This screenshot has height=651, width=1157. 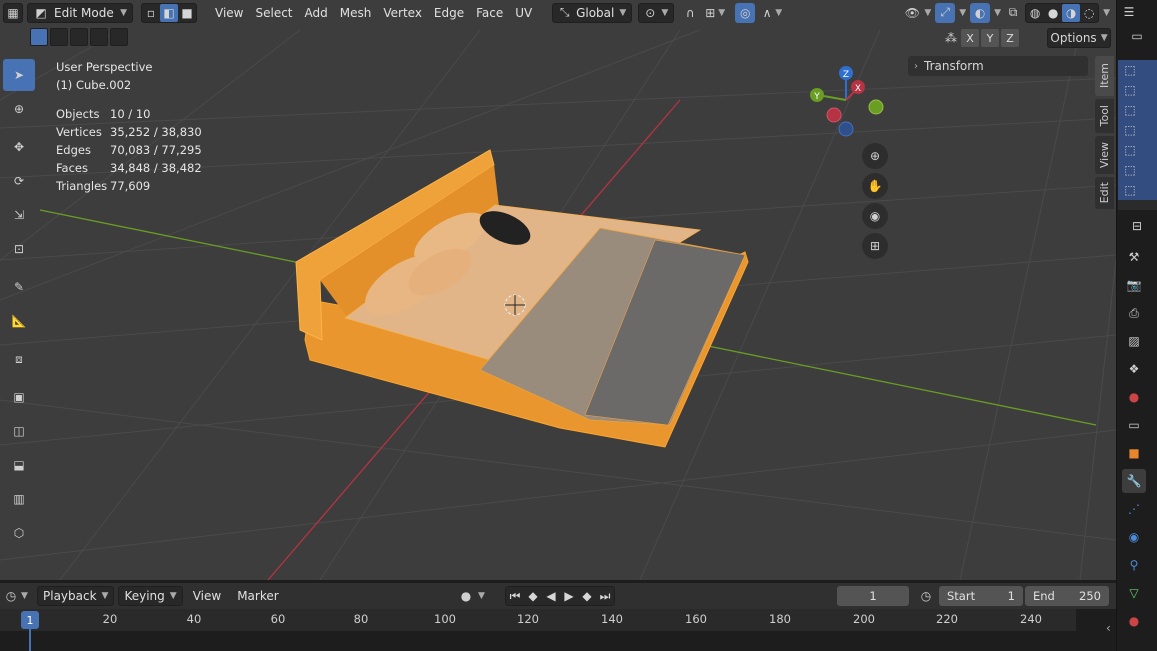 I want to click on snap-toggle: ∩, so click(x=690, y=13).